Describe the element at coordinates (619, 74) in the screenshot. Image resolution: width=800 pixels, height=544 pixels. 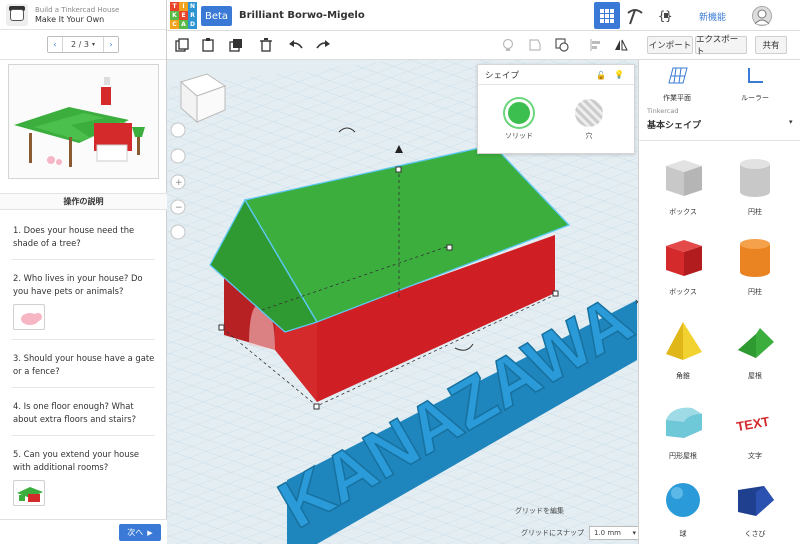
I see `lightbulb-icon: 💡` at that location.